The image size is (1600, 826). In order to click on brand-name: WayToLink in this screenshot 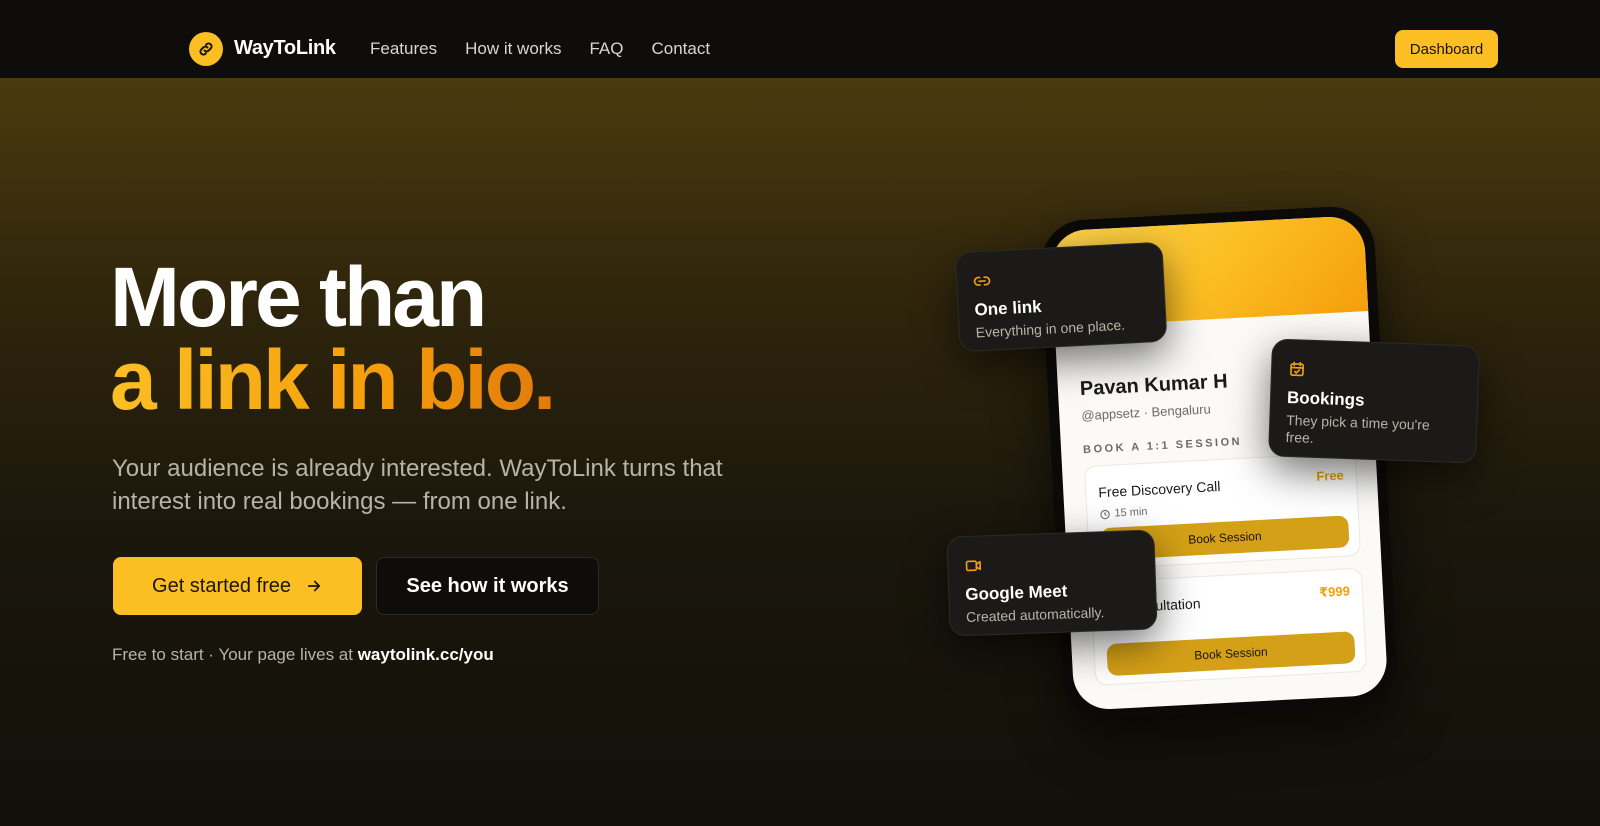, I will do `click(285, 48)`.